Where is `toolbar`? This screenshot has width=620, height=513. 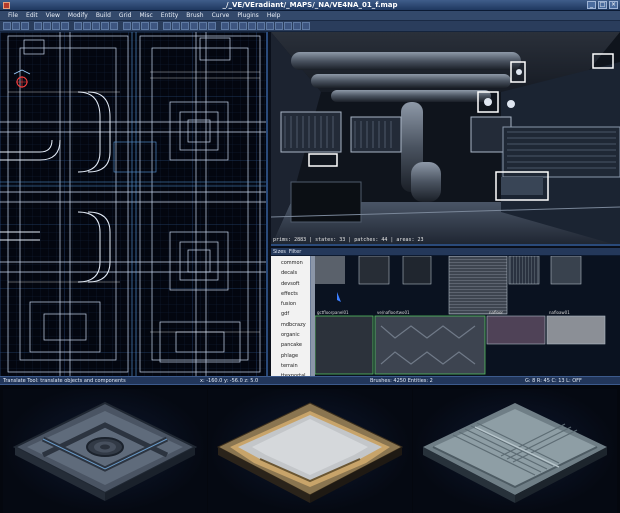
toolbar is located at coordinates (310, 26).